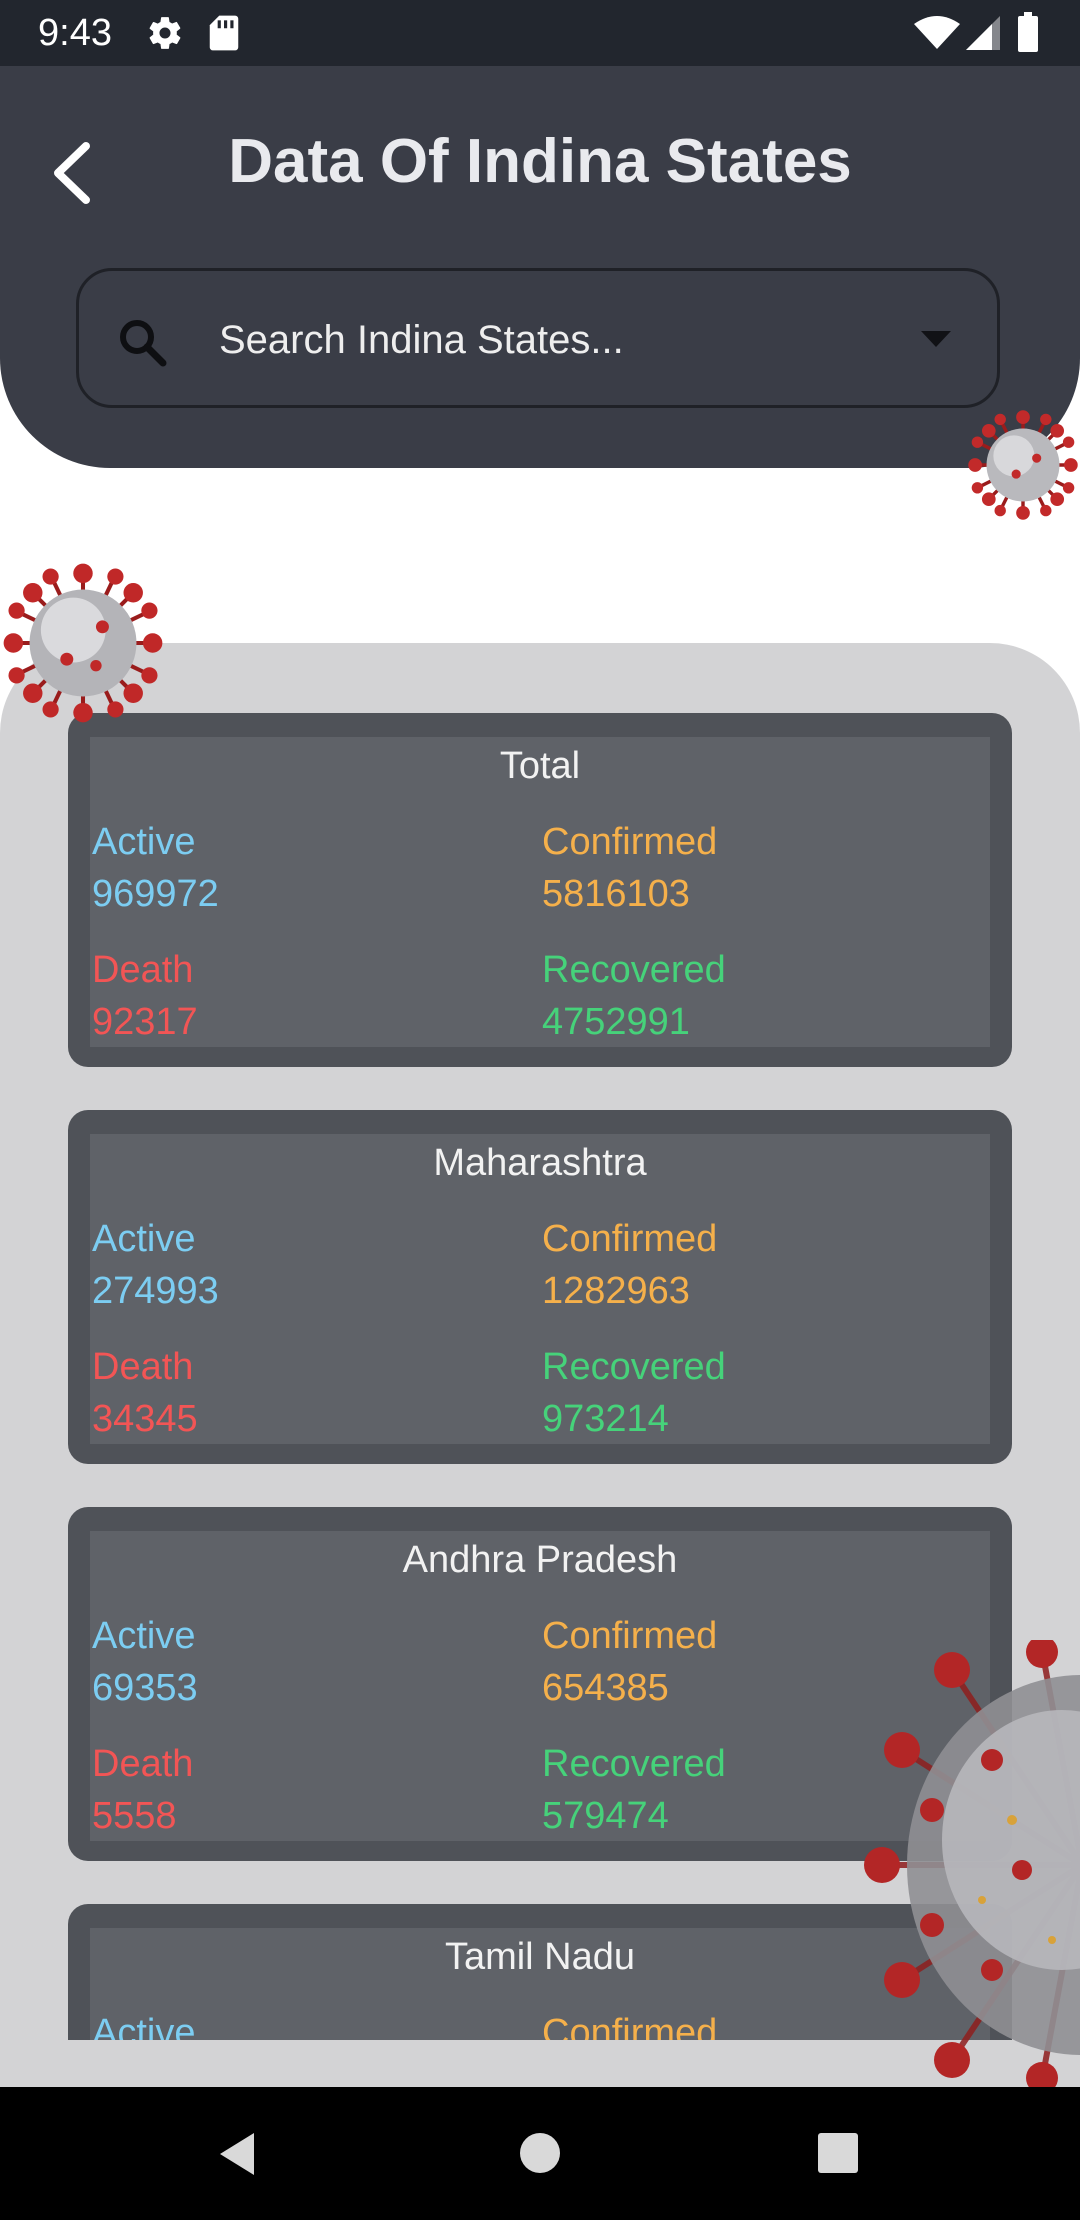 This screenshot has width=1080, height=2220. Describe the element at coordinates (540, 161) in the screenshot. I see `page-title: Data Of Indina States` at that location.